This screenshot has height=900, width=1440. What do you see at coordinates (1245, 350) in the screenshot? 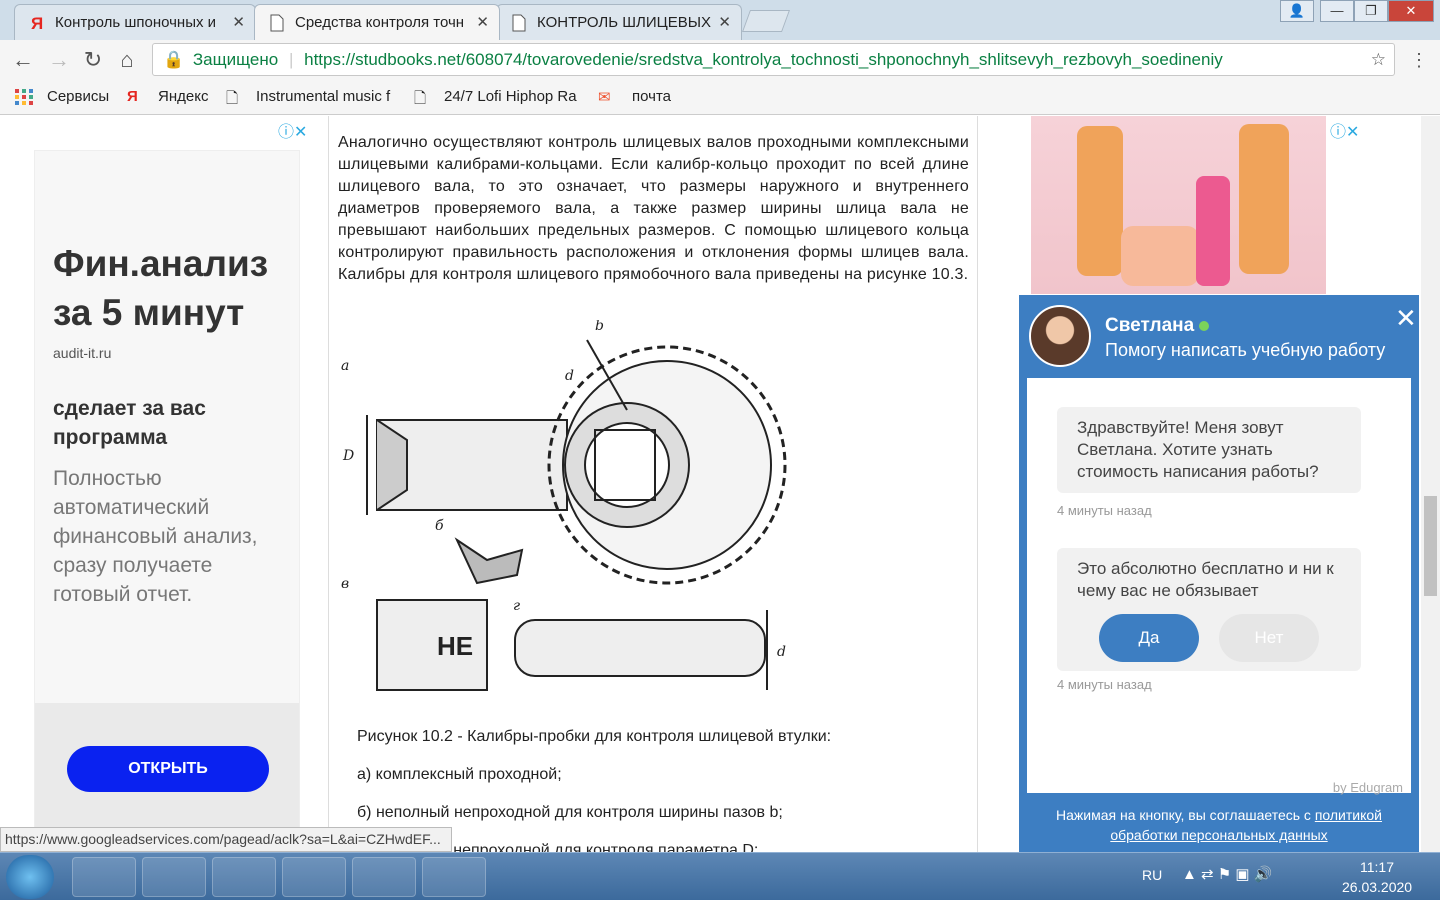
I see `agent-subtitle: Помогу написать учебную работу` at bounding box center [1245, 350].